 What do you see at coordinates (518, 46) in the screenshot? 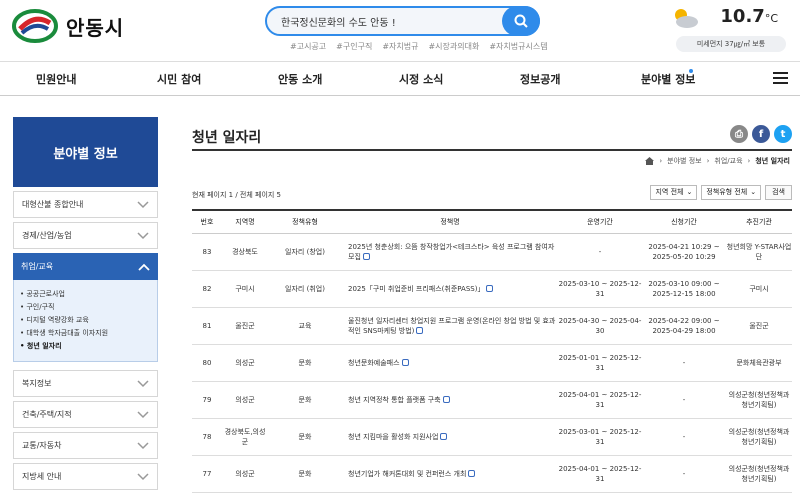
I see `tag-link: #자치법규시스템` at bounding box center [518, 46].